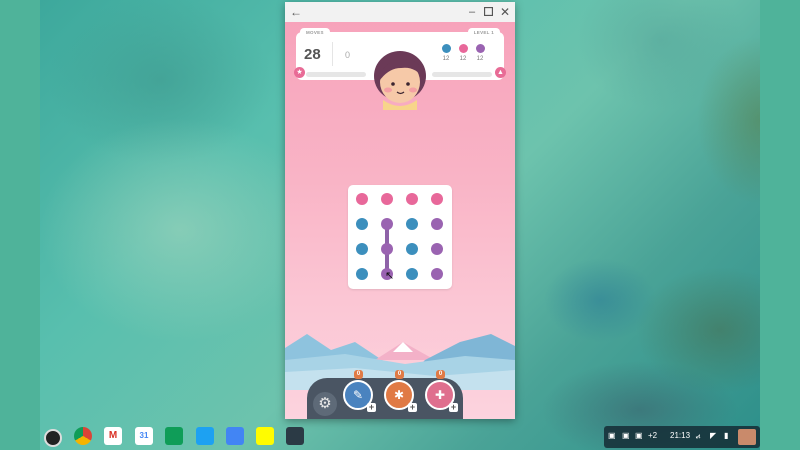  Describe the element at coordinates (359, 391) in the screenshot. I see `eraser-powerup-button: 0 ✎ +` at that location.